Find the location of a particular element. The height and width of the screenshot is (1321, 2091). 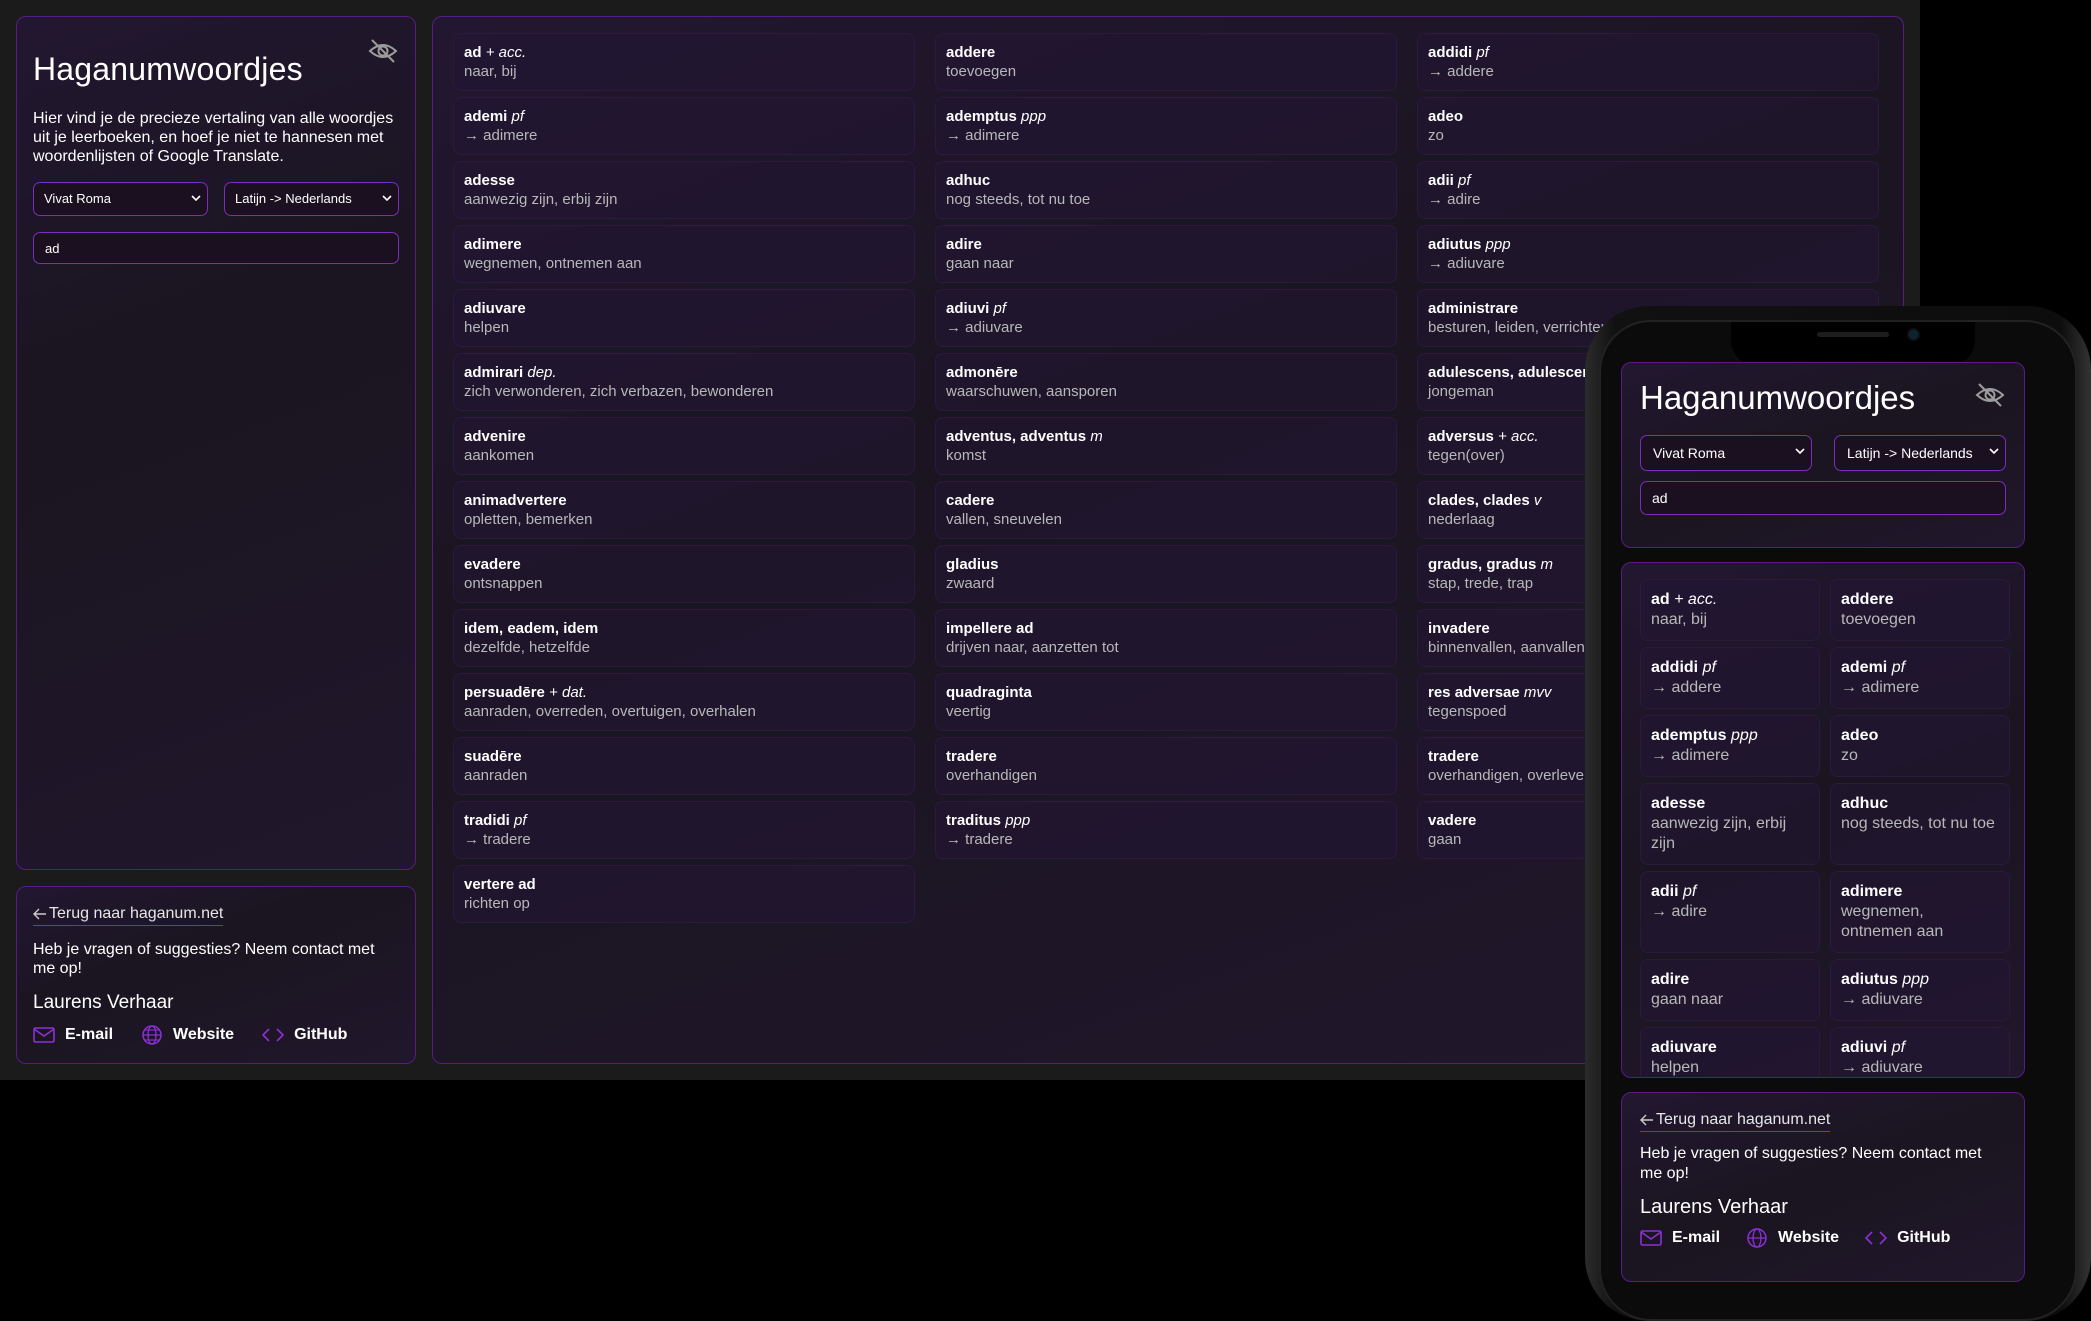

translation: aankomen is located at coordinates (499, 455).